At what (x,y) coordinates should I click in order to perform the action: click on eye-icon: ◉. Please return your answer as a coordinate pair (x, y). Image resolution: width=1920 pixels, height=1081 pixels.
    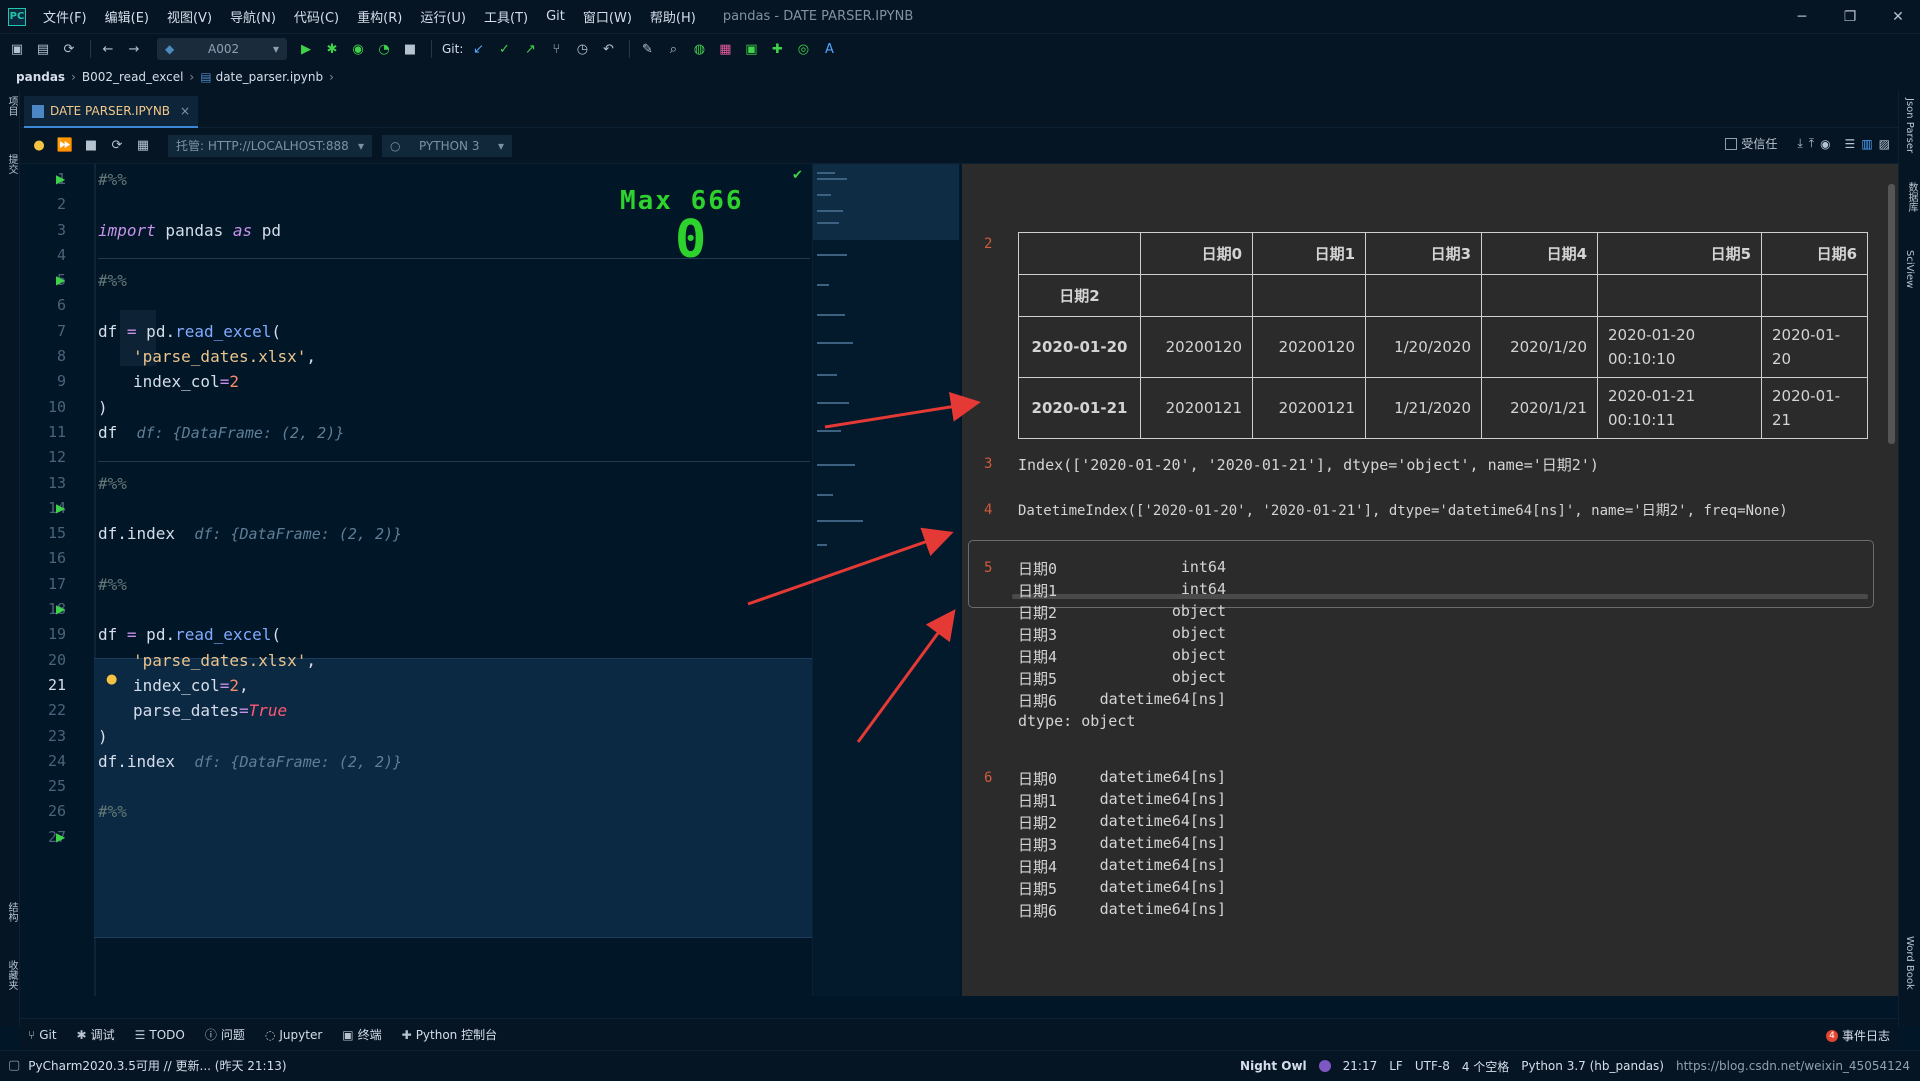
    Looking at the image, I should click on (1825, 144).